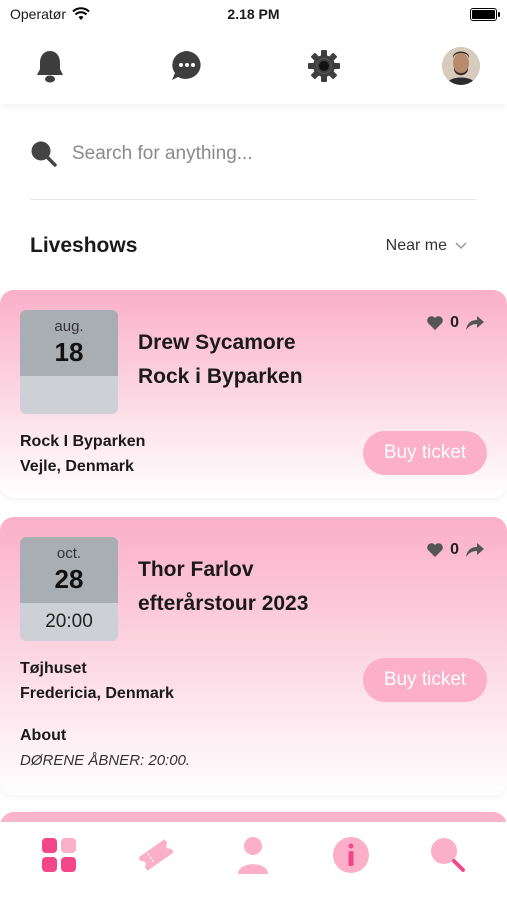  Describe the element at coordinates (105, 760) in the screenshot. I see `about-text: DØRENE ÅBNER: 20:00.` at that location.